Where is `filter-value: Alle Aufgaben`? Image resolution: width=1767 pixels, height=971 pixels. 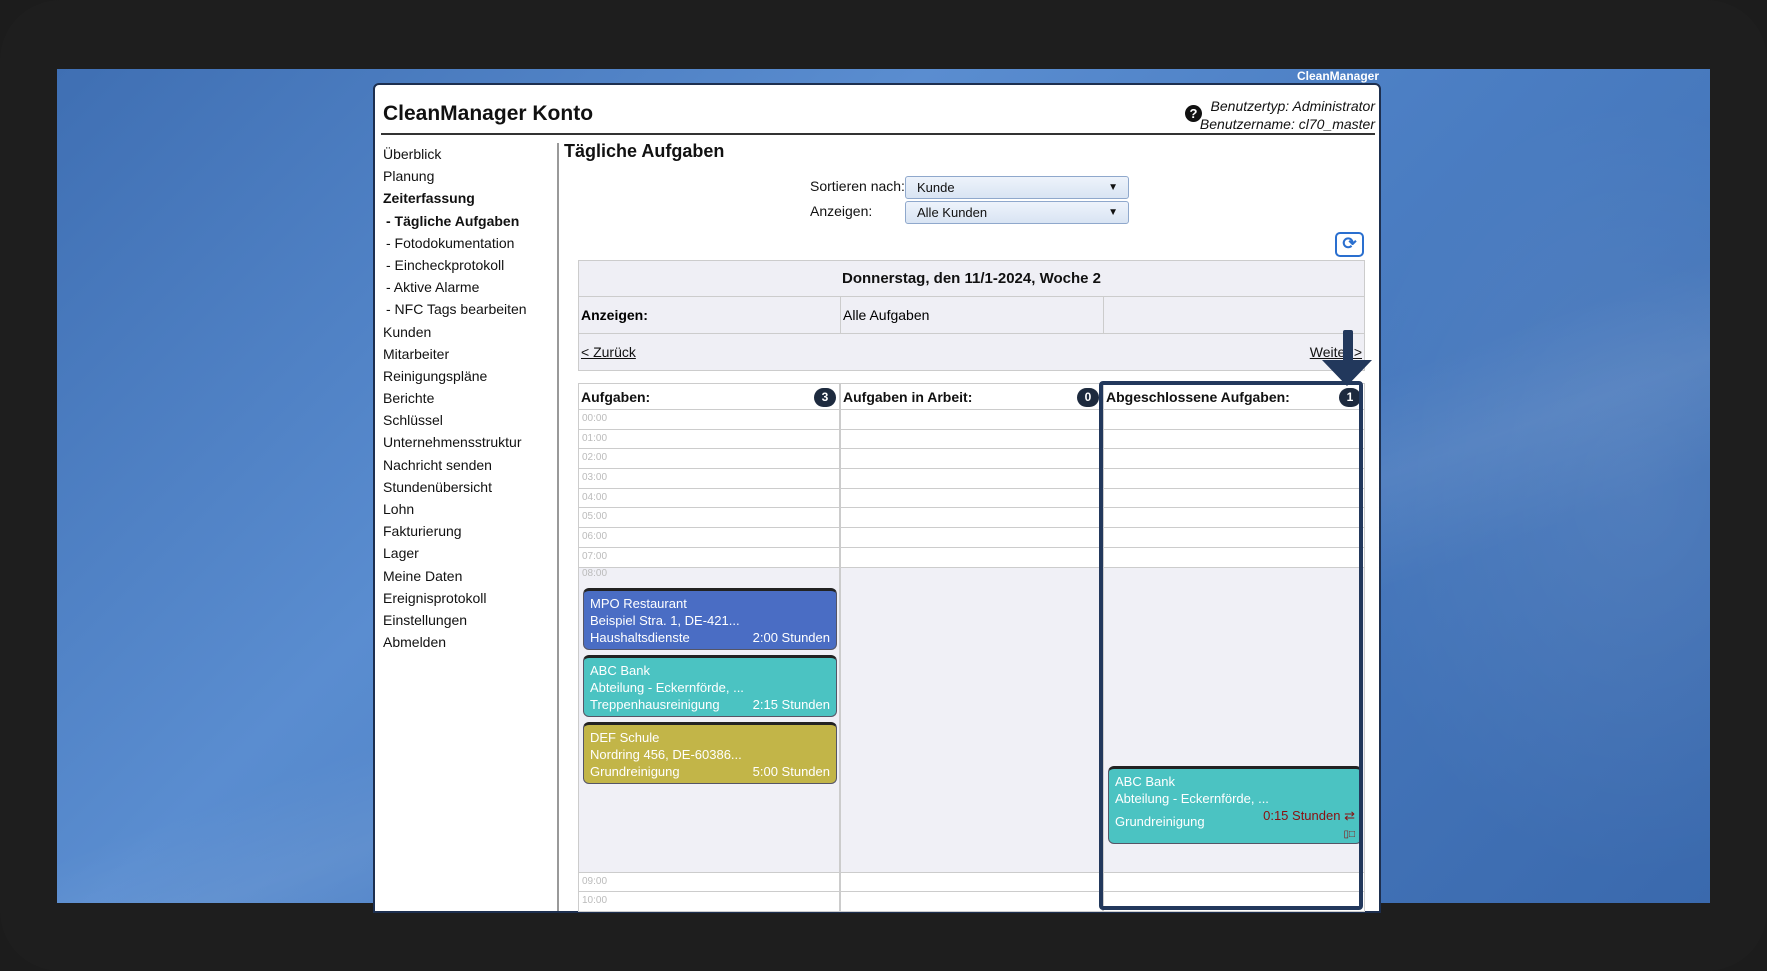
filter-value: Alle Aufgaben is located at coordinates (972, 315).